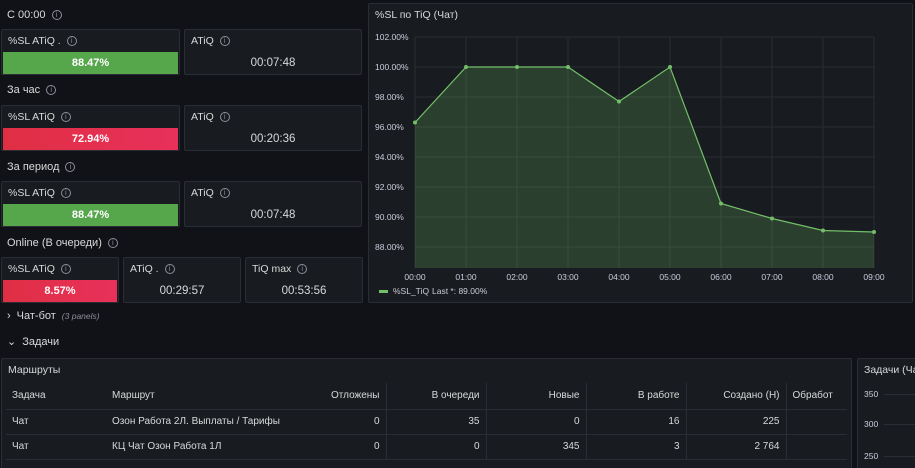 The width and height of the screenshot is (915, 468). What do you see at coordinates (90, 139) in the screenshot?
I see `sl-value-bar: 72.94%` at bounding box center [90, 139].